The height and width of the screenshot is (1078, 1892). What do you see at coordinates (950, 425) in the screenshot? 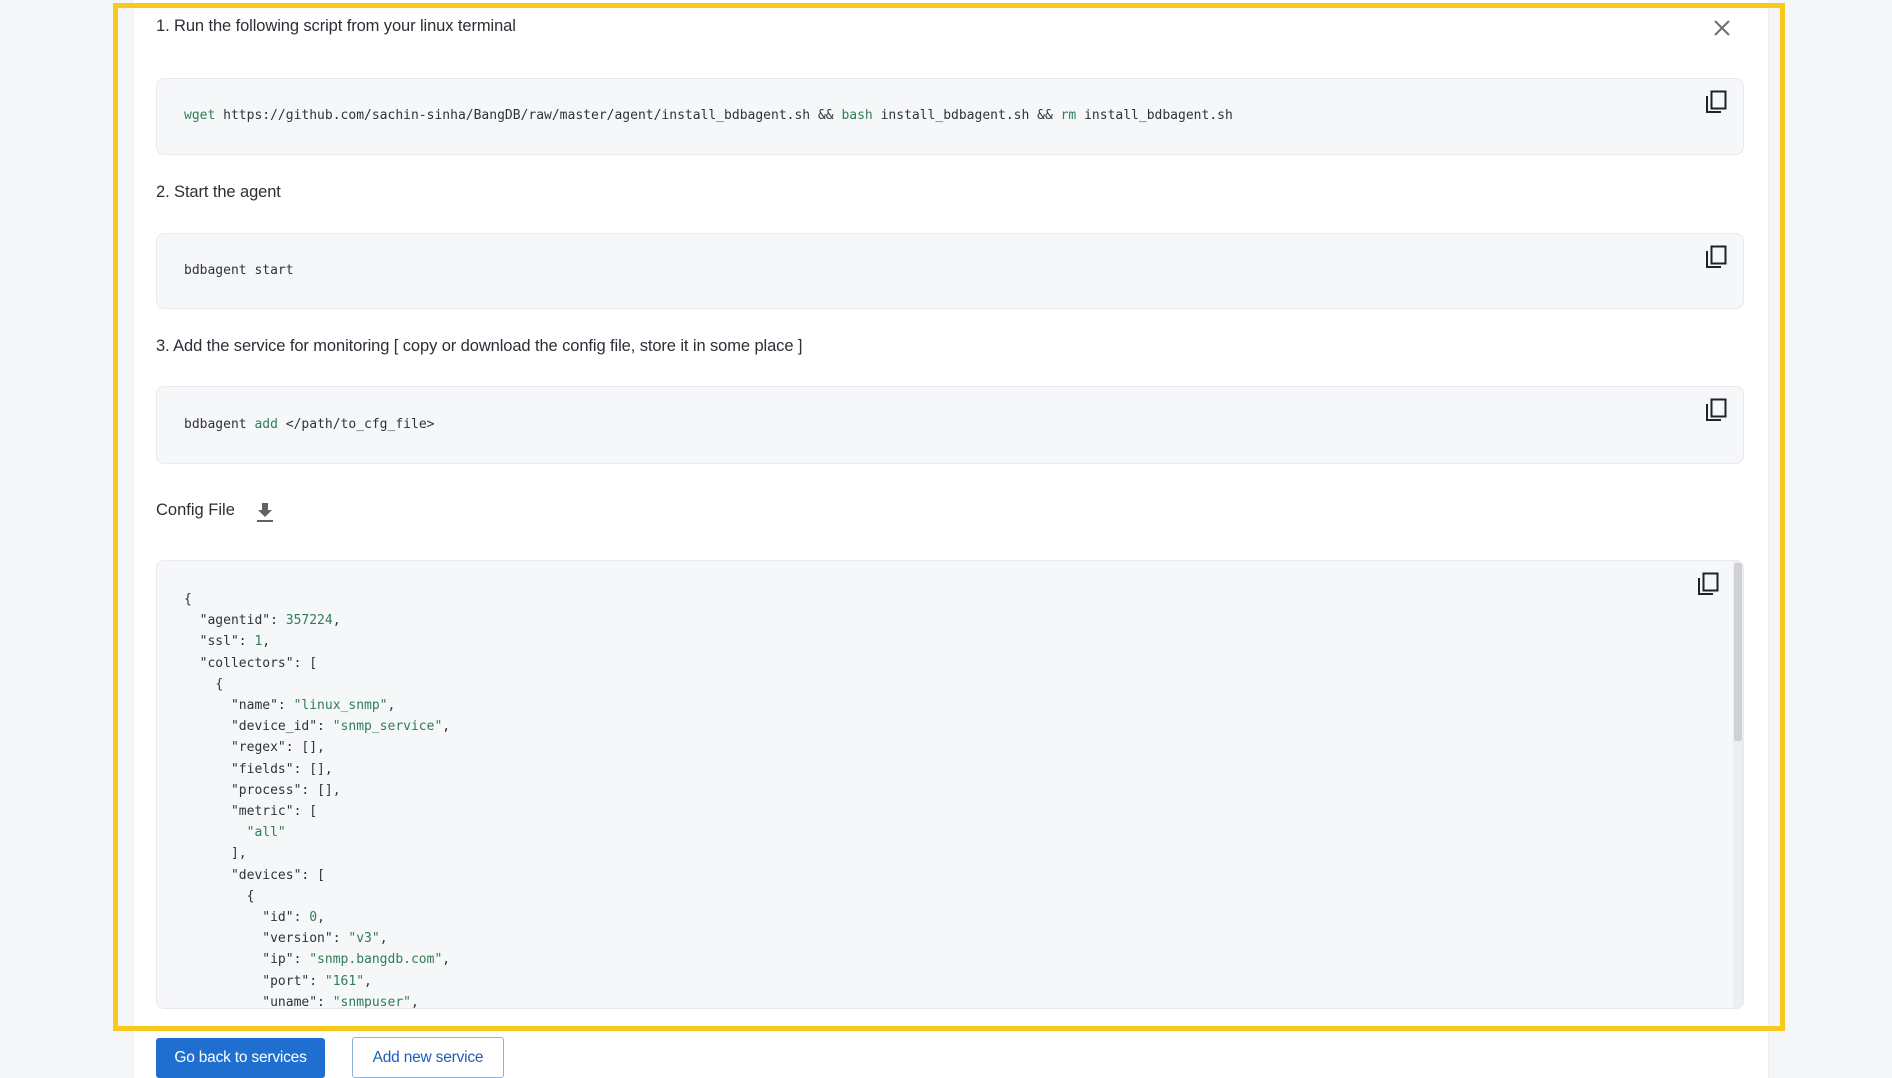
I see `add-service-code-block: bdbagent add </path/to_cfg_file>` at bounding box center [950, 425].